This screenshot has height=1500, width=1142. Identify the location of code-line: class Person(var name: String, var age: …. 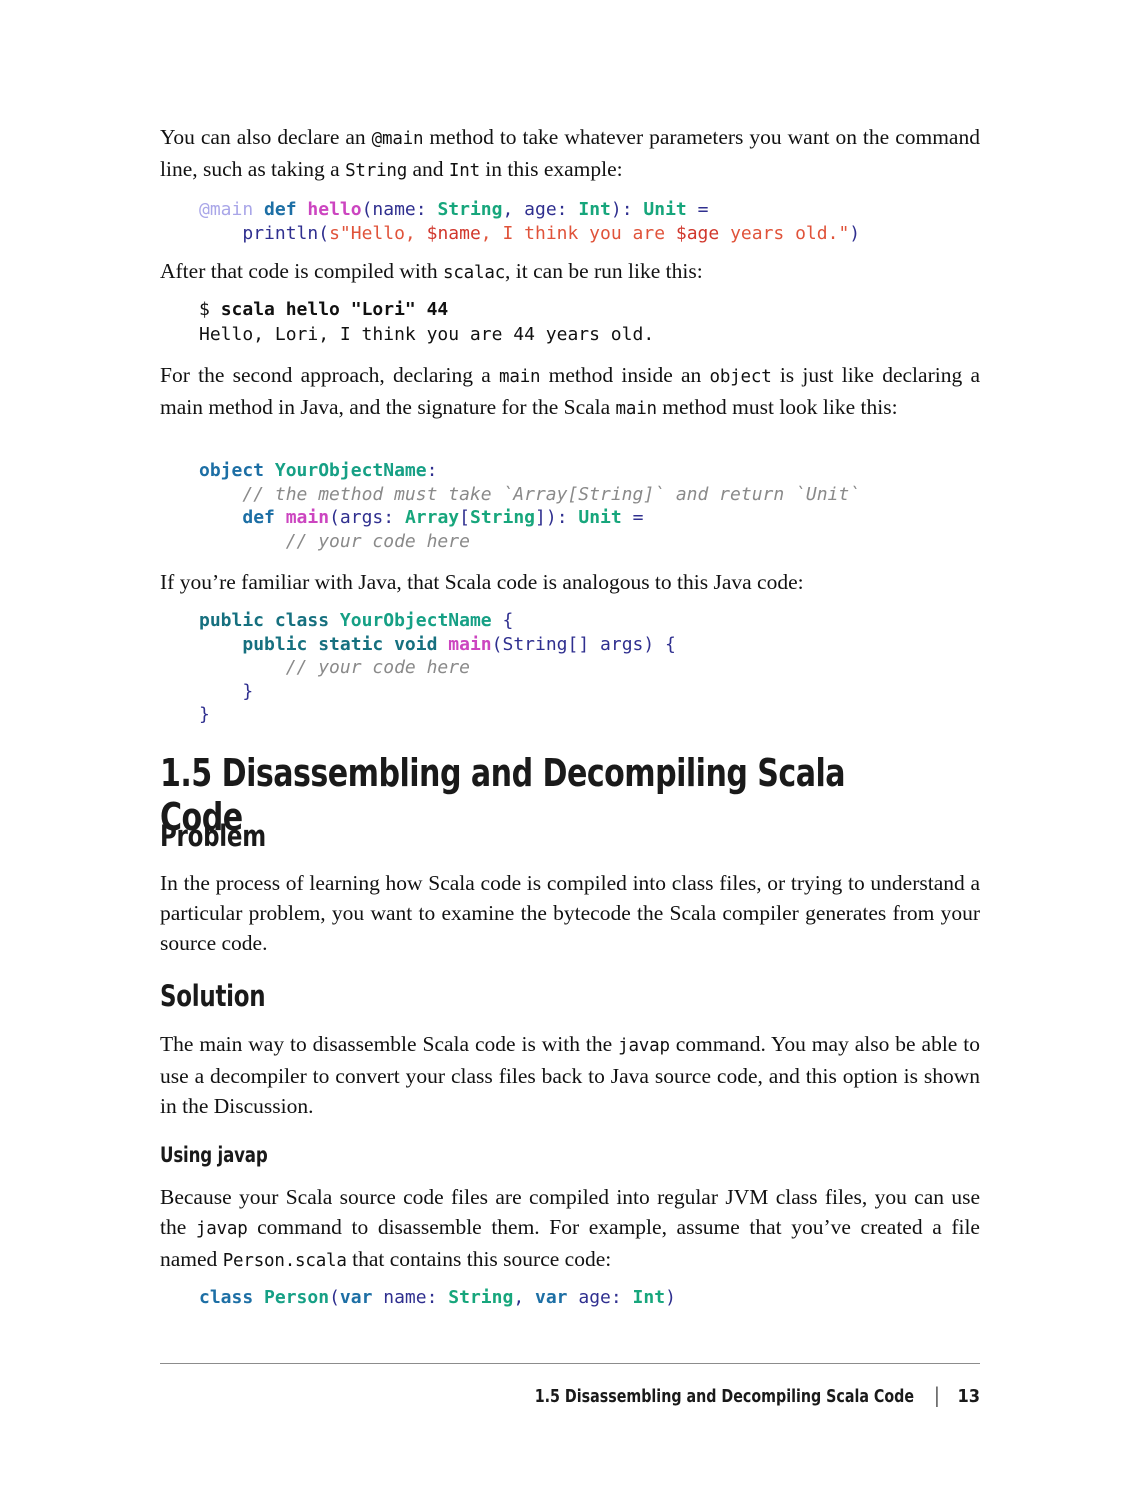
(609, 1298).